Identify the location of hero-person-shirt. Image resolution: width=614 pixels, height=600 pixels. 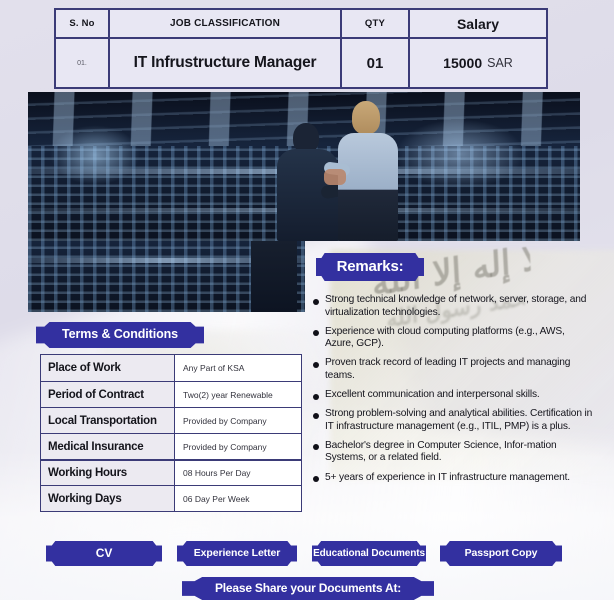
(367, 171).